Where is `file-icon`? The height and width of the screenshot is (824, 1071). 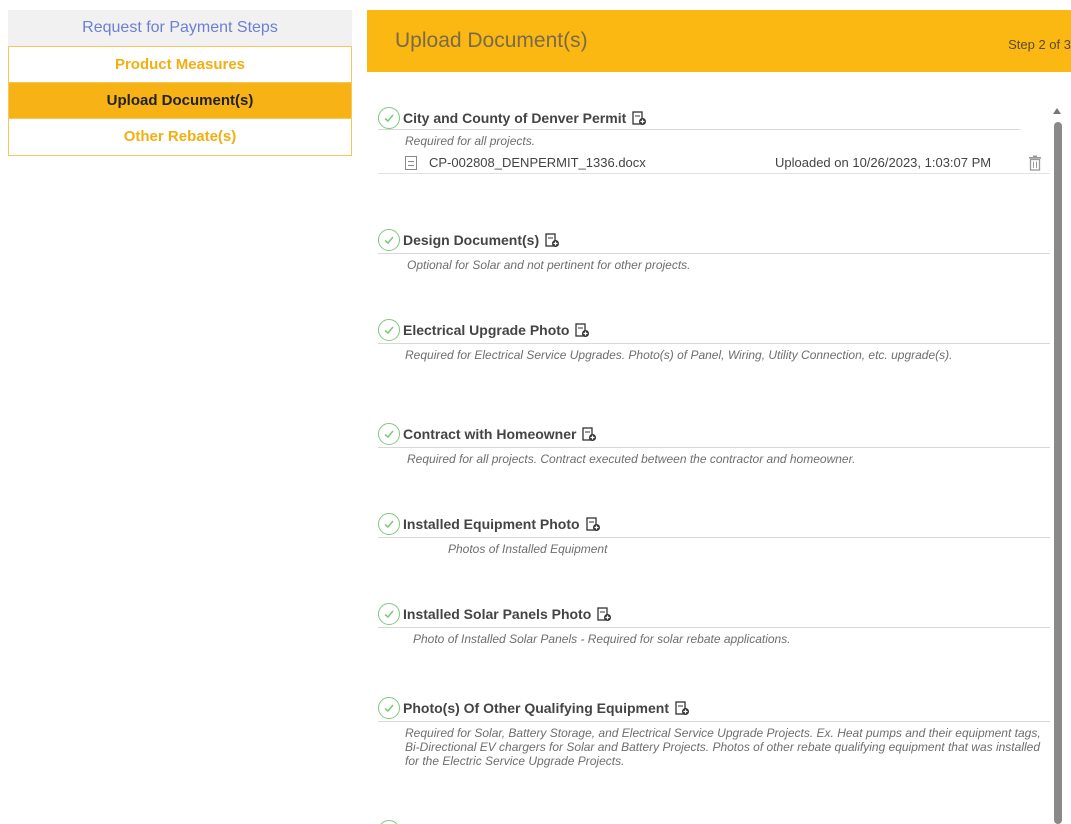
file-icon is located at coordinates (411, 162).